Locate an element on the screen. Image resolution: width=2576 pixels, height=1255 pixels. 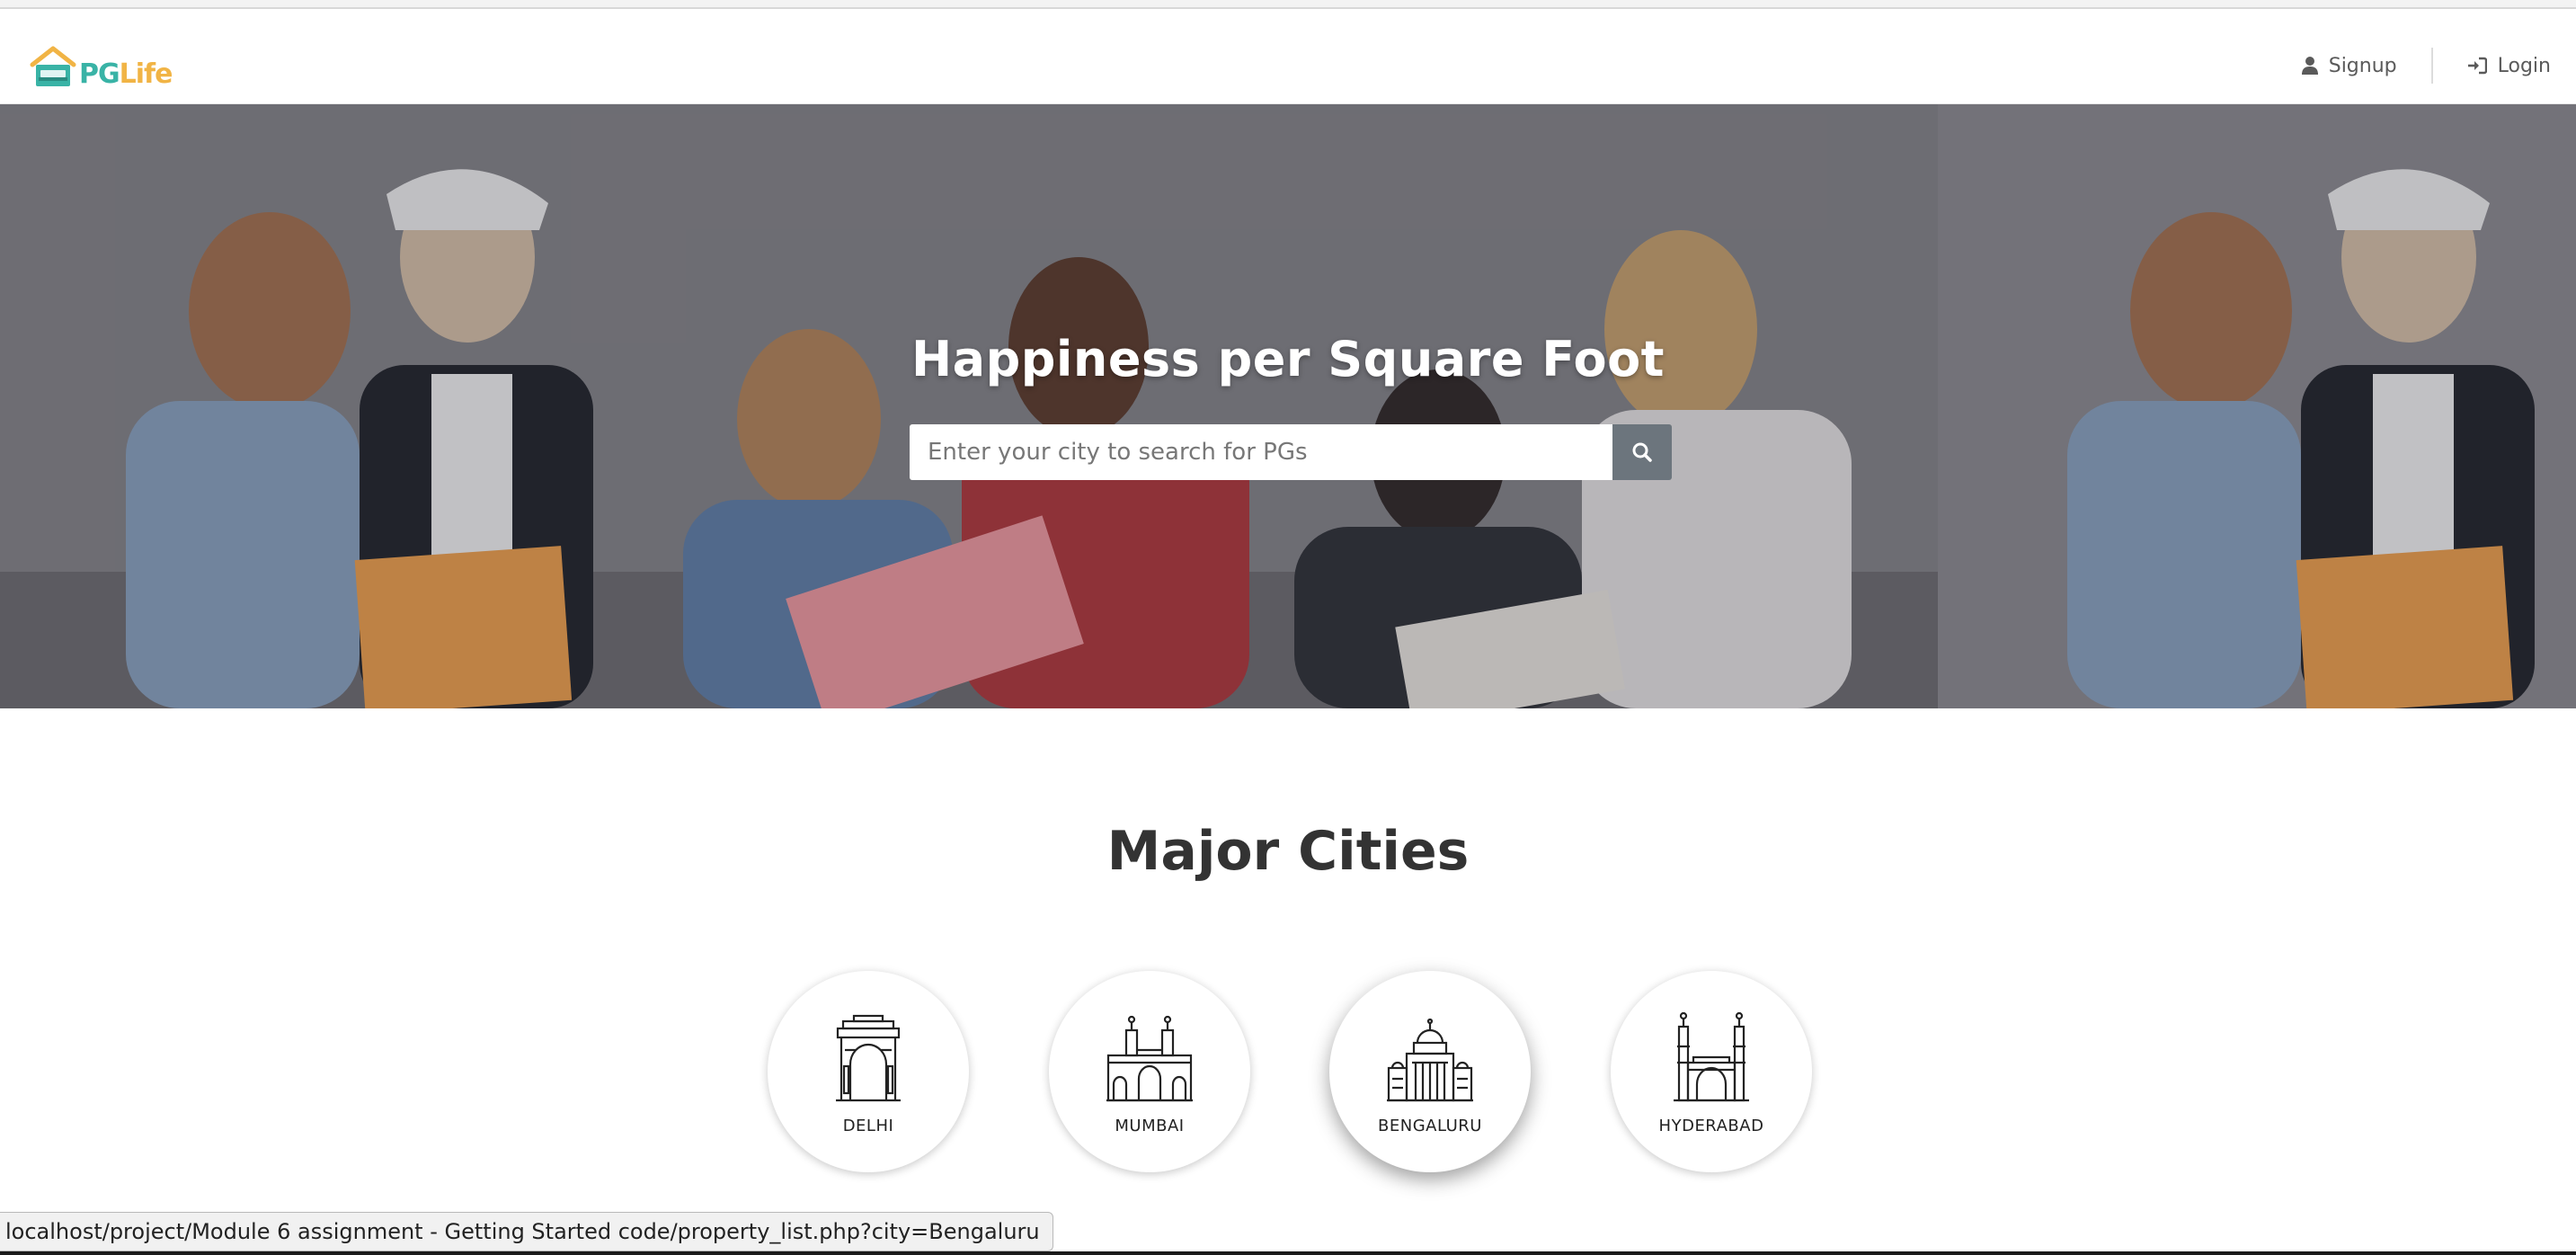
hero-title: Happiness per Square Foot is located at coordinates (1287, 359).